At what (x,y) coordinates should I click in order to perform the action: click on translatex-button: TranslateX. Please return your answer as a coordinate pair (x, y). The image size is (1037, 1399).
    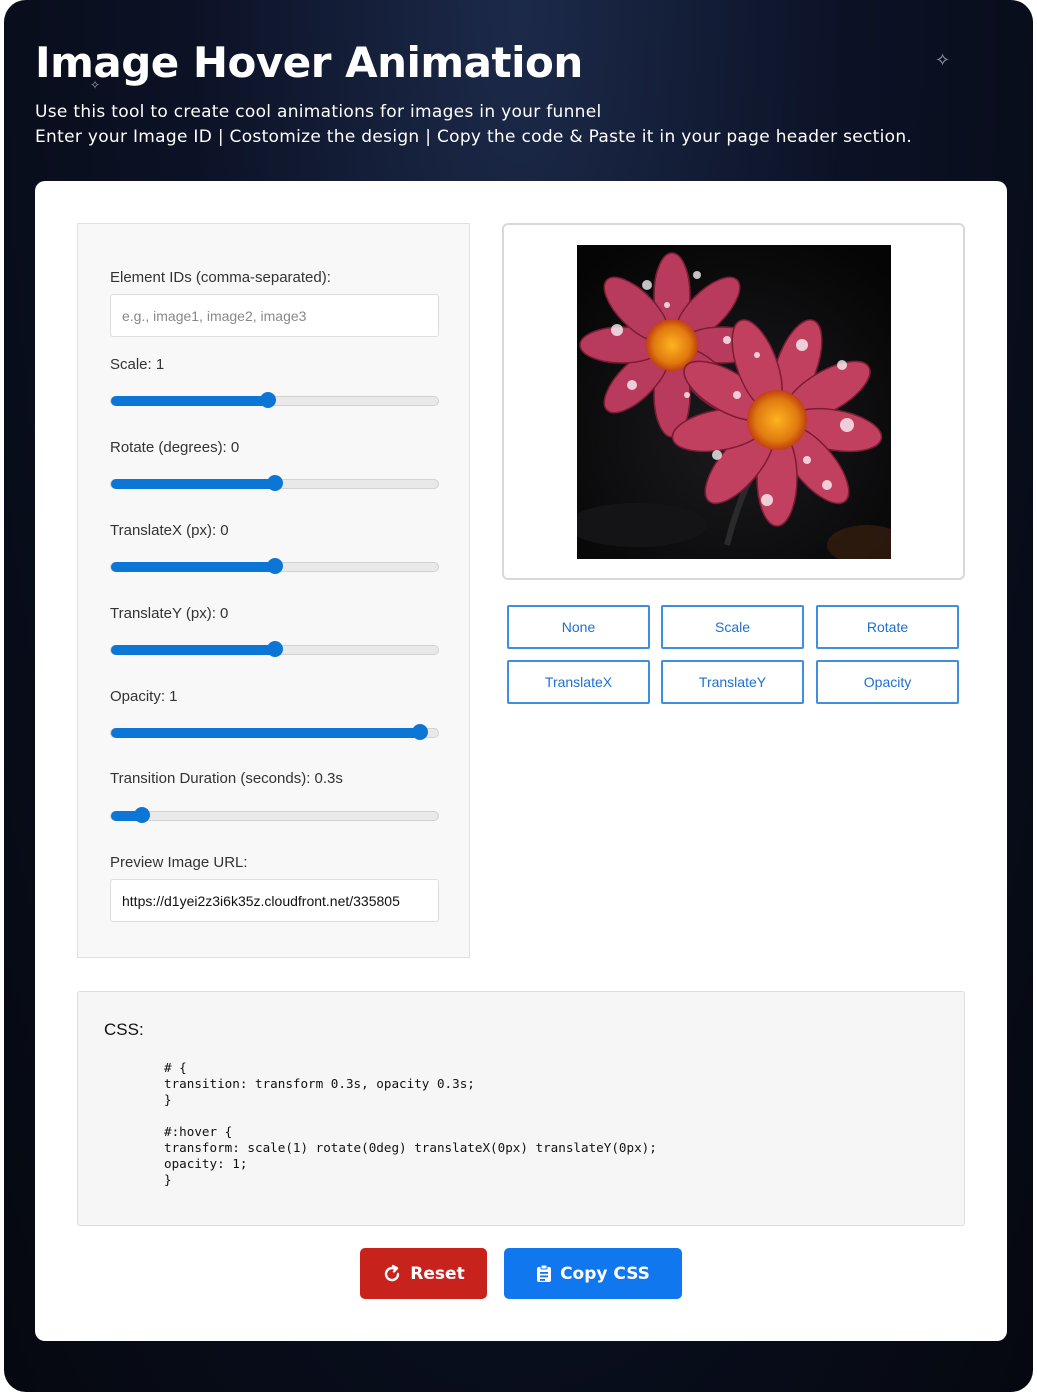
    Looking at the image, I should click on (578, 682).